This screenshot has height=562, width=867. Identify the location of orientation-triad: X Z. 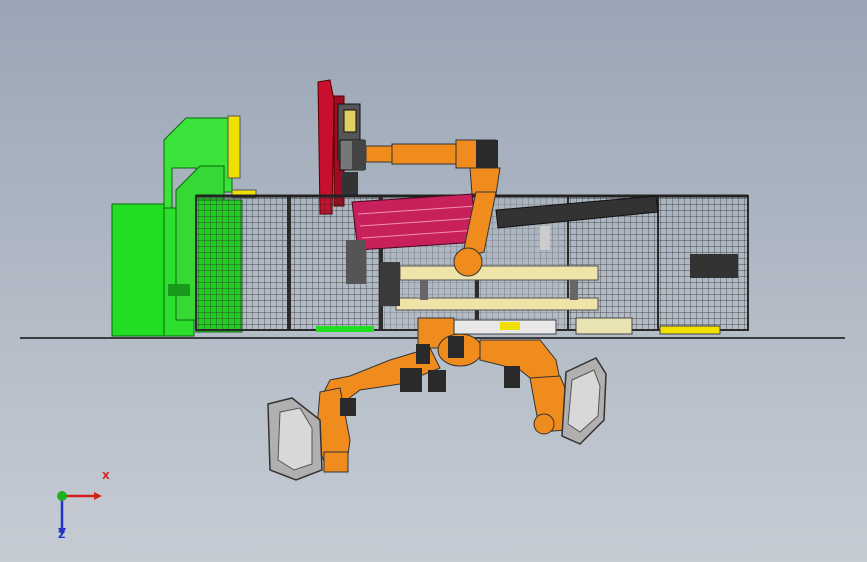
(79, 509).